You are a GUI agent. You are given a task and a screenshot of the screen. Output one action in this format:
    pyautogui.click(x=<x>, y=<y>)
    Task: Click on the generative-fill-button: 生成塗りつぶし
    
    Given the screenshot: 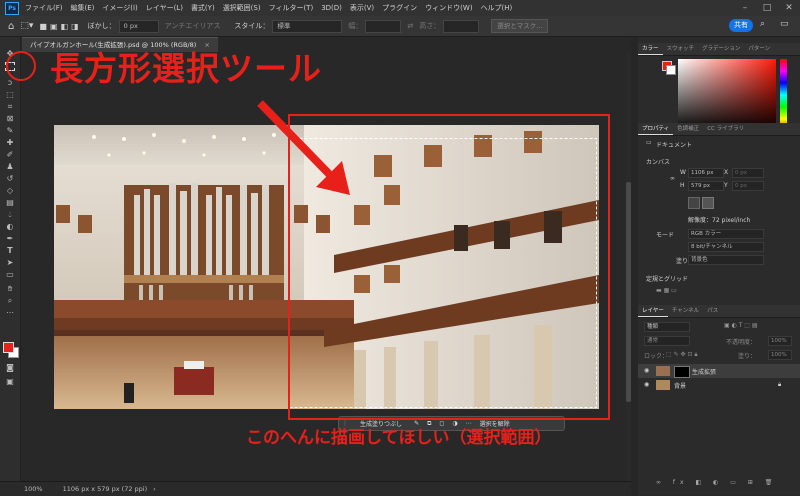 What is the action you would take?
    pyautogui.click(x=381, y=423)
    